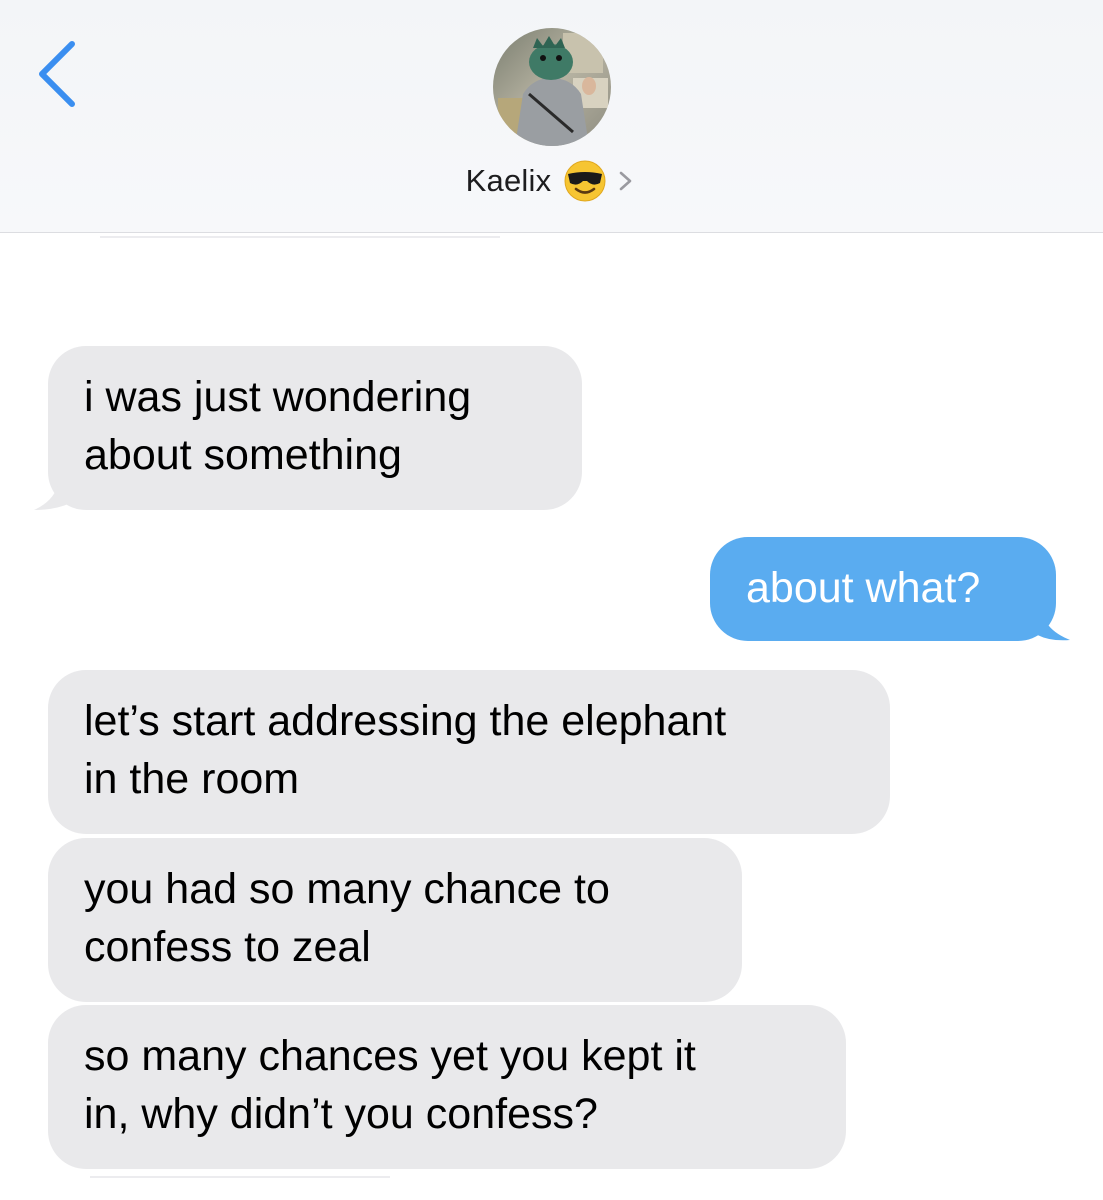 Image resolution: width=1103 pixels, height=1200 pixels. Describe the element at coordinates (278, 397) in the screenshot. I see `message-text: i was just wondering` at that location.